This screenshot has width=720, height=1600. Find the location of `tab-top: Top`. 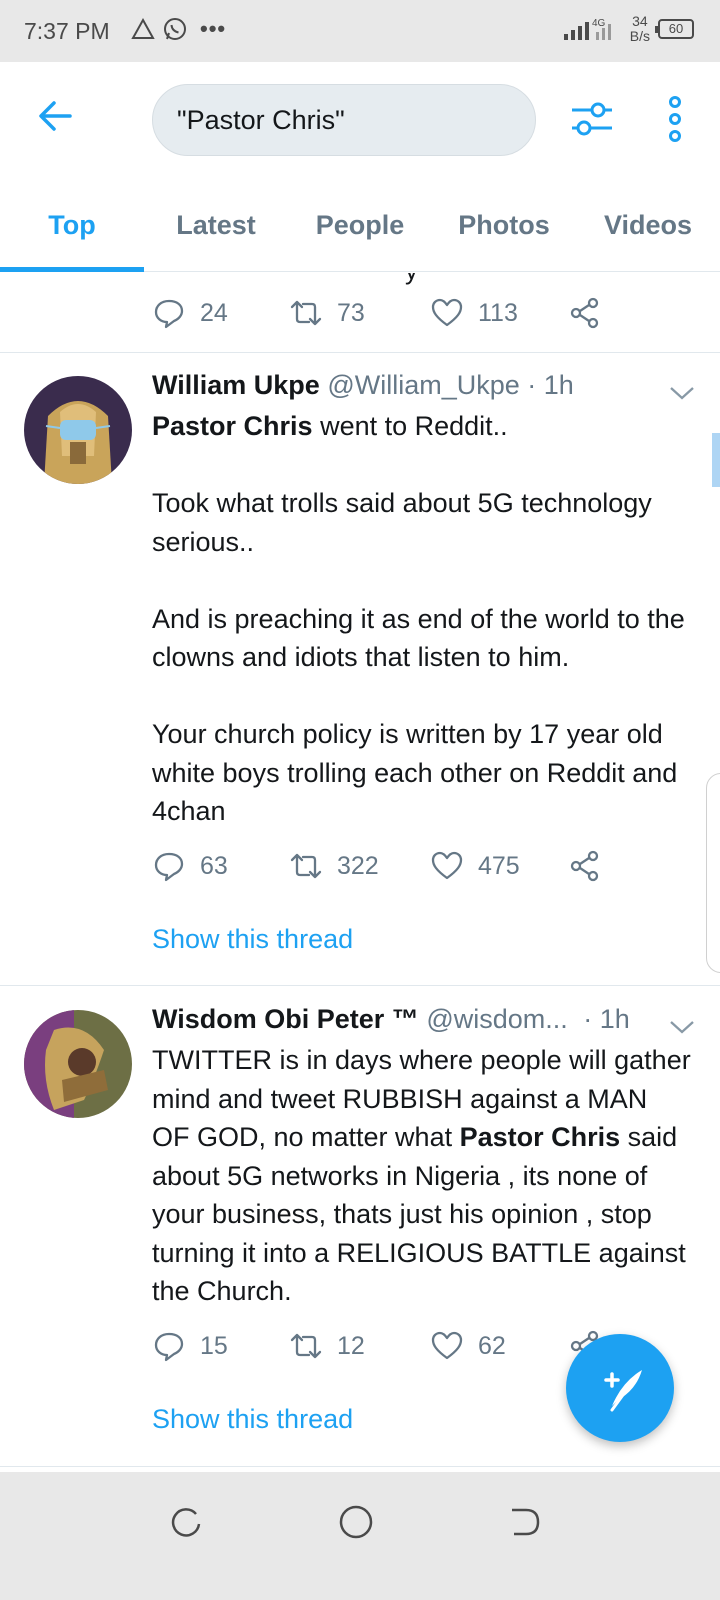

tab-top: Top is located at coordinates (72, 227).